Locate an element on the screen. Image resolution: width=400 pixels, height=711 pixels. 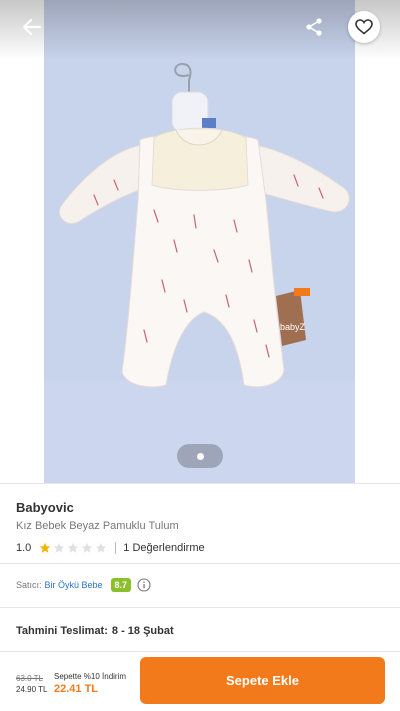
seller-row: Satıcı: Bir Öykü Bebe 8.7 is located at coordinates (83, 585).